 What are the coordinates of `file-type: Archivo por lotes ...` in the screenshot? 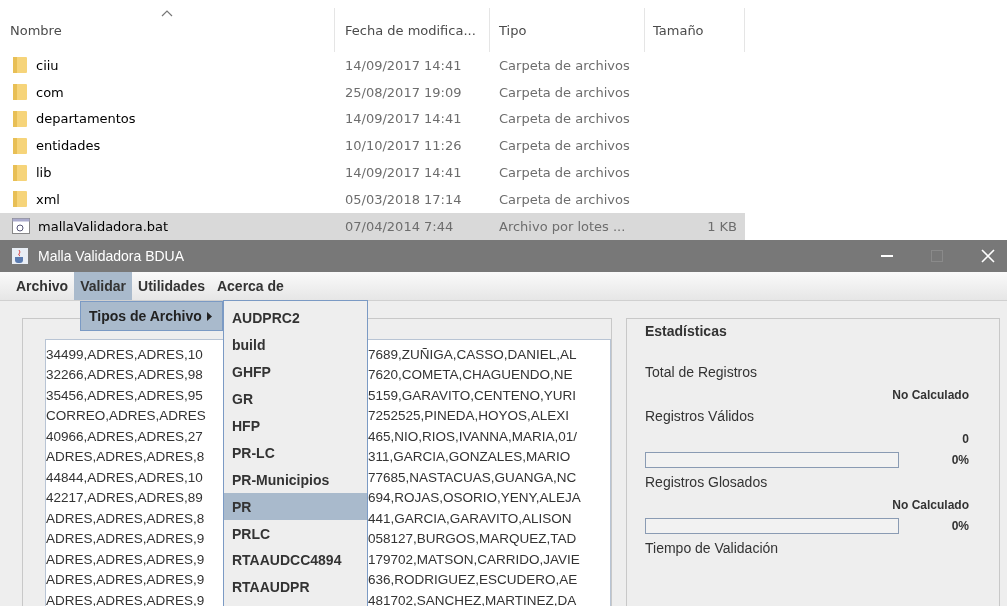 It's located at (562, 226).